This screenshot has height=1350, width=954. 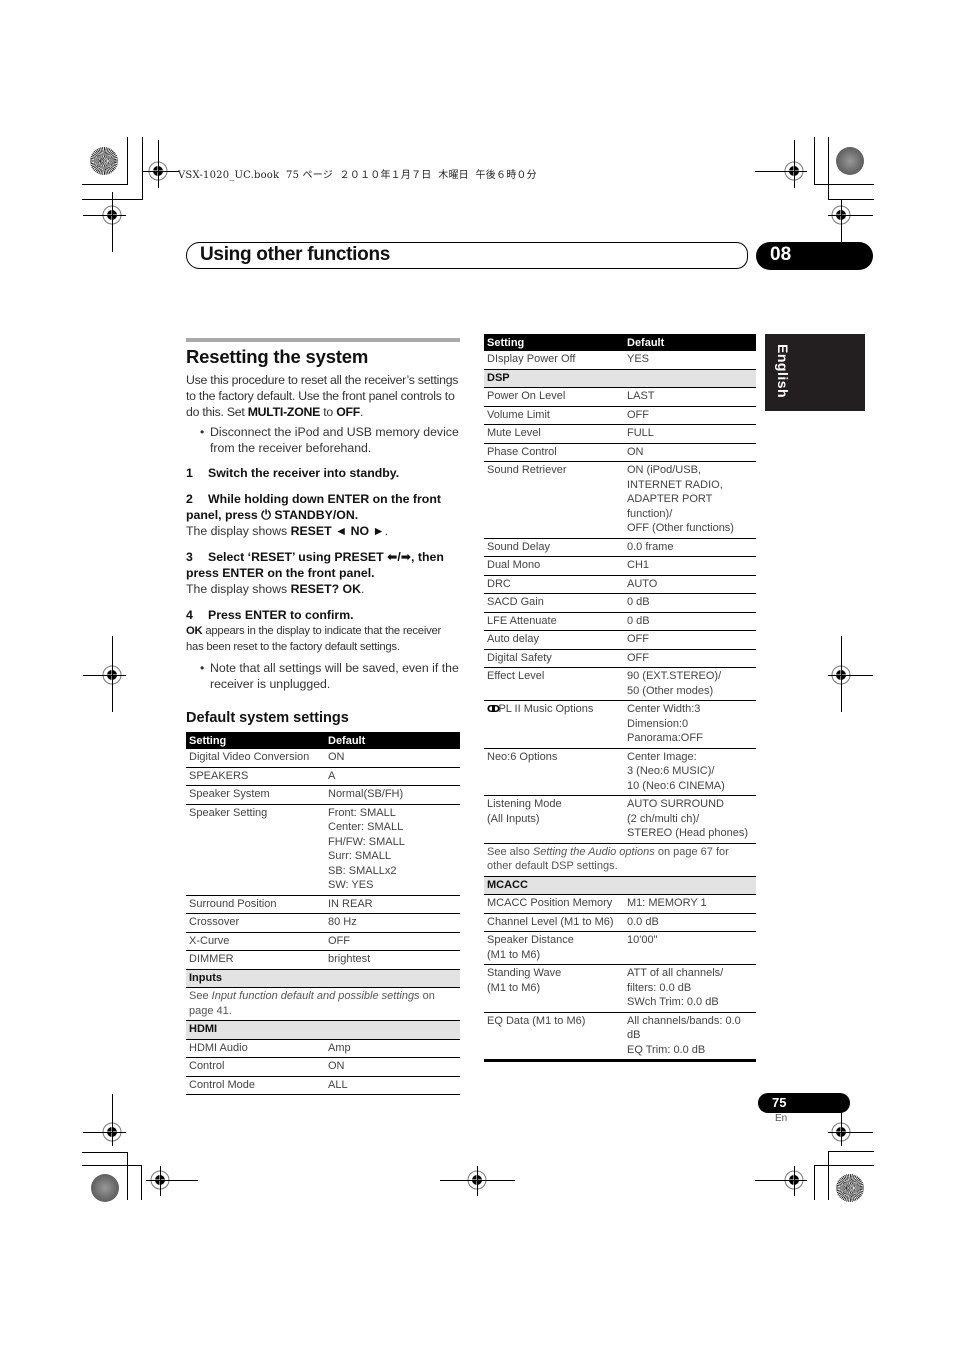 I want to click on setting-cell: Speaker System, so click(x=255, y=795).